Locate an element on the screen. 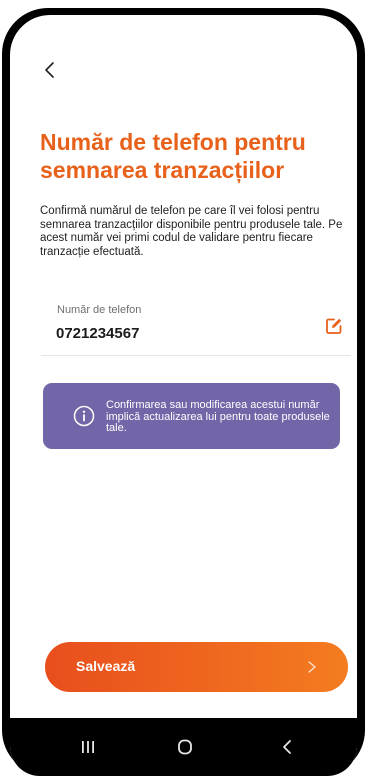 This screenshot has height=779, width=369. edit-phone-button is located at coordinates (334, 326).